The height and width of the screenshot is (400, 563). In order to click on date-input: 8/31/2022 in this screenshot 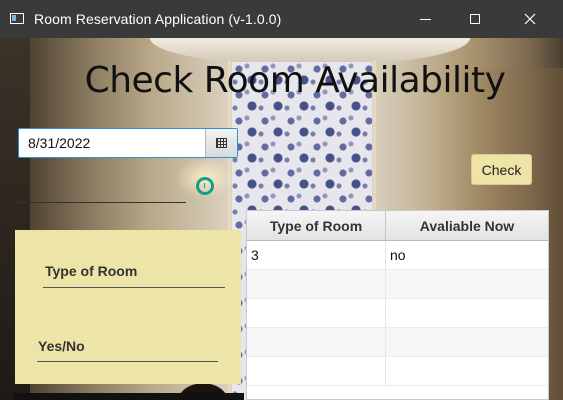, I will do `click(59, 143)`.